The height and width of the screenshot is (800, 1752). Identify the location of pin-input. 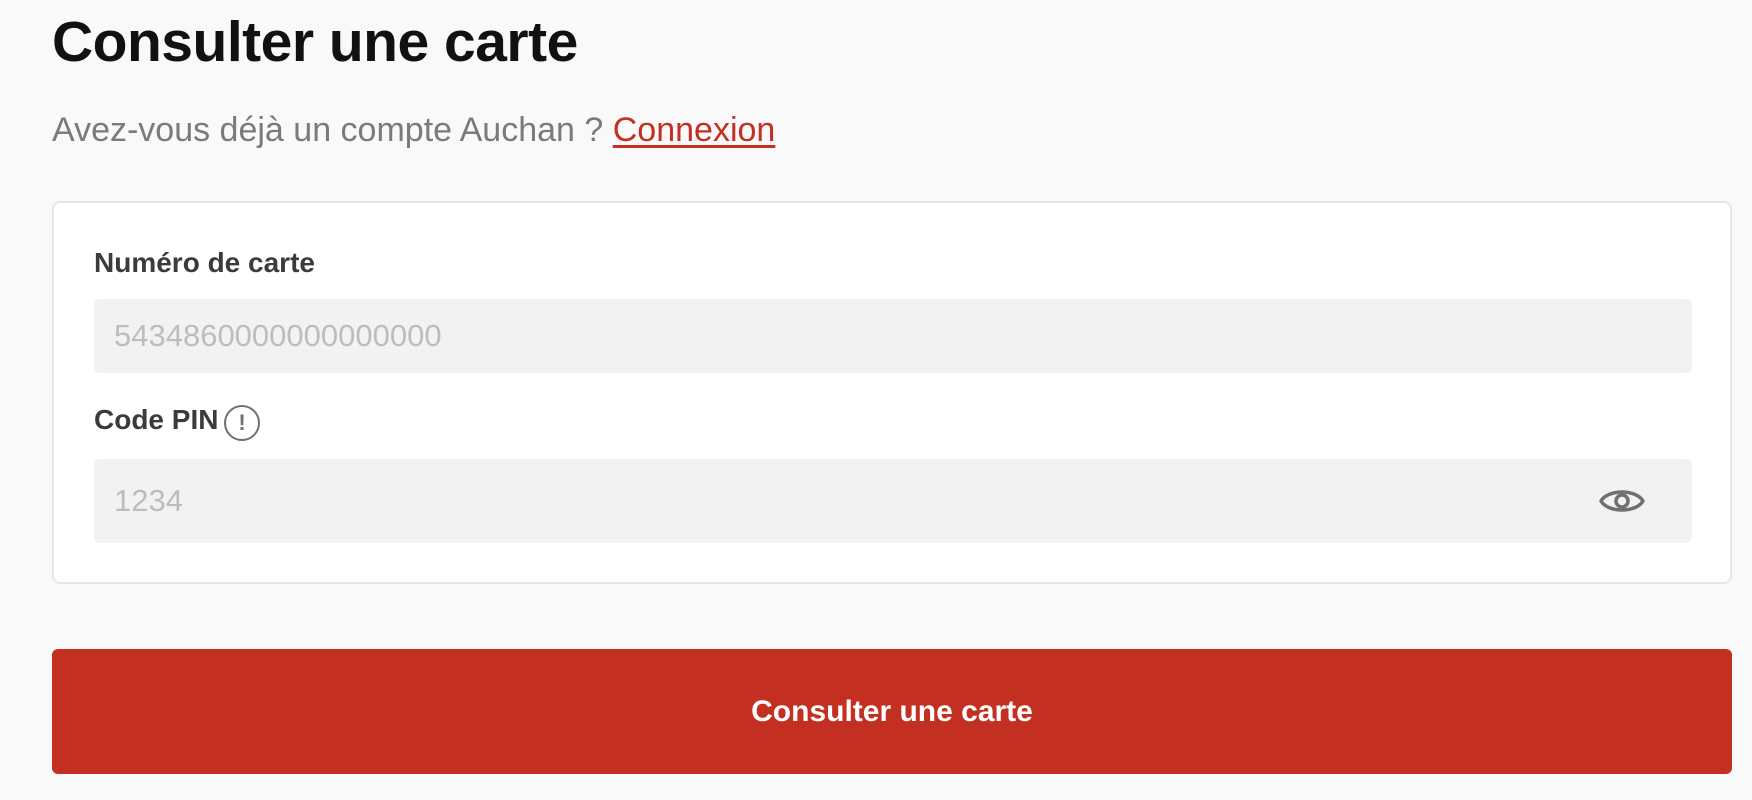
(893, 501).